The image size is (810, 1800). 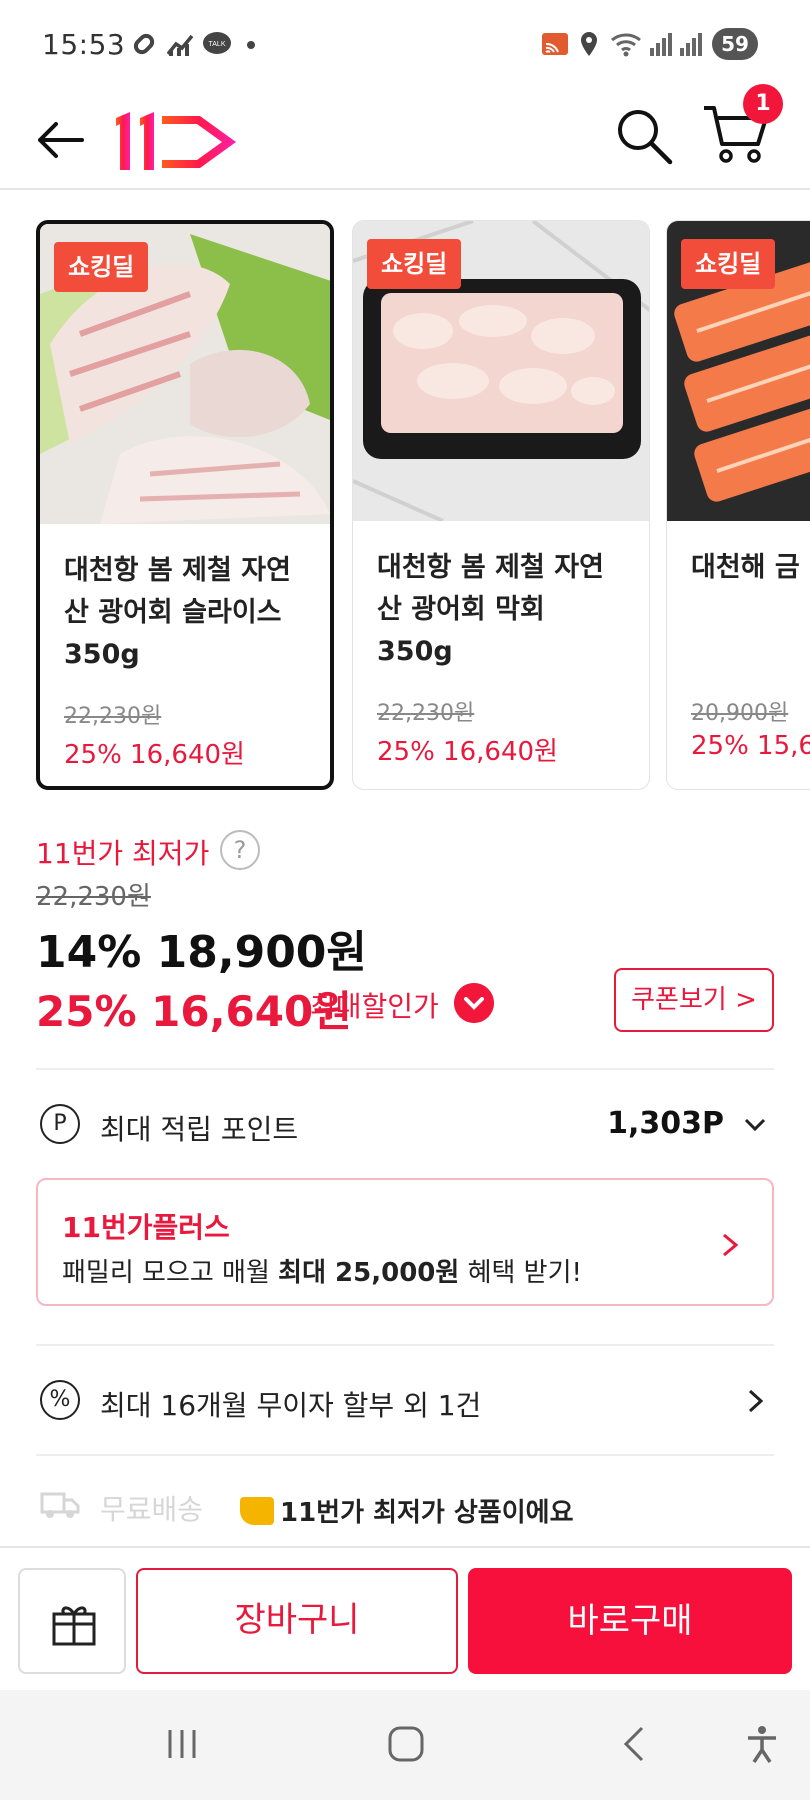 I want to click on product-title: 대천항 봄 제철 자연산 광어회 막회 350g, so click(x=490, y=609).